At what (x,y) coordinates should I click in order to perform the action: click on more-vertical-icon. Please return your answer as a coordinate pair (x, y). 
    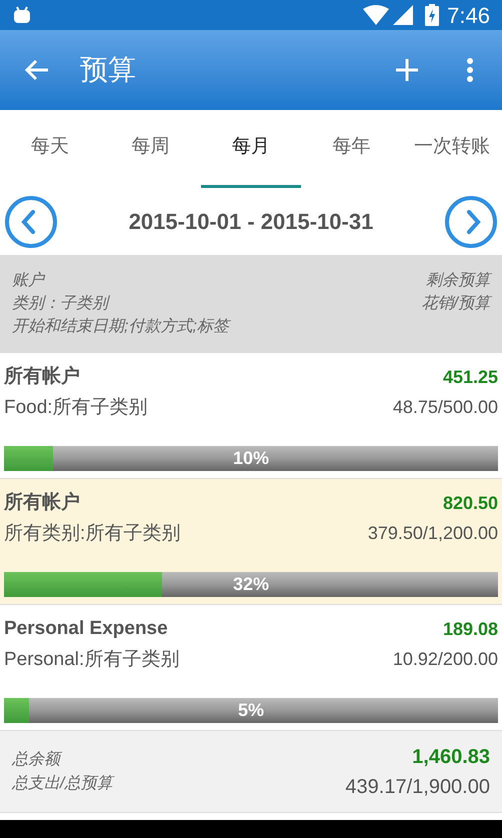
    Looking at the image, I should click on (470, 70).